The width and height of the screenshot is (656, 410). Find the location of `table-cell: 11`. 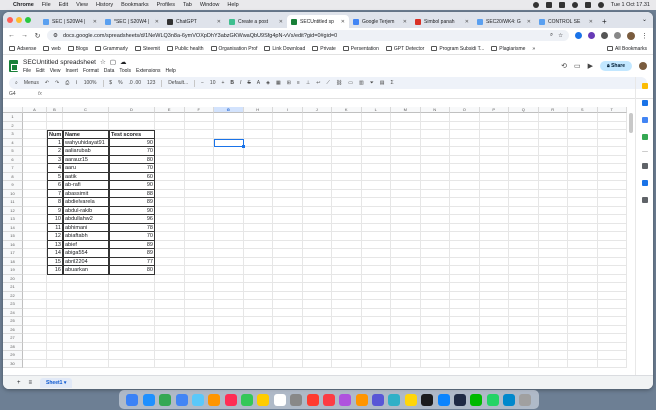

table-cell: 11 is located at coordinates (55, 227).